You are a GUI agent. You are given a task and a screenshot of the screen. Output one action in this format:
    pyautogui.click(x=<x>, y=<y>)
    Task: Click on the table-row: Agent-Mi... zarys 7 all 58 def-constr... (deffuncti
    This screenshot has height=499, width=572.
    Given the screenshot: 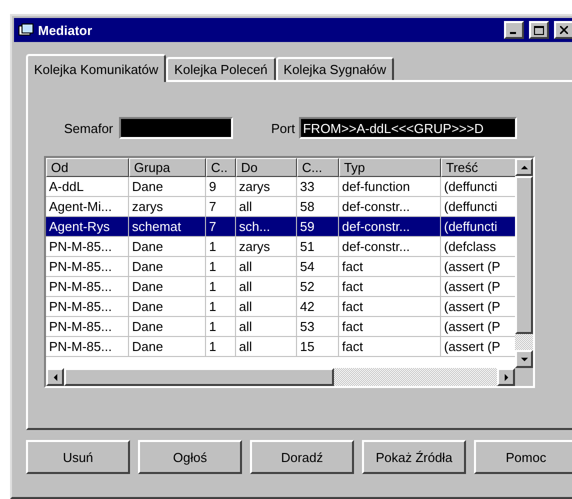 What is the action you would take?
    pyautogui.click(x=280, y=207)
    